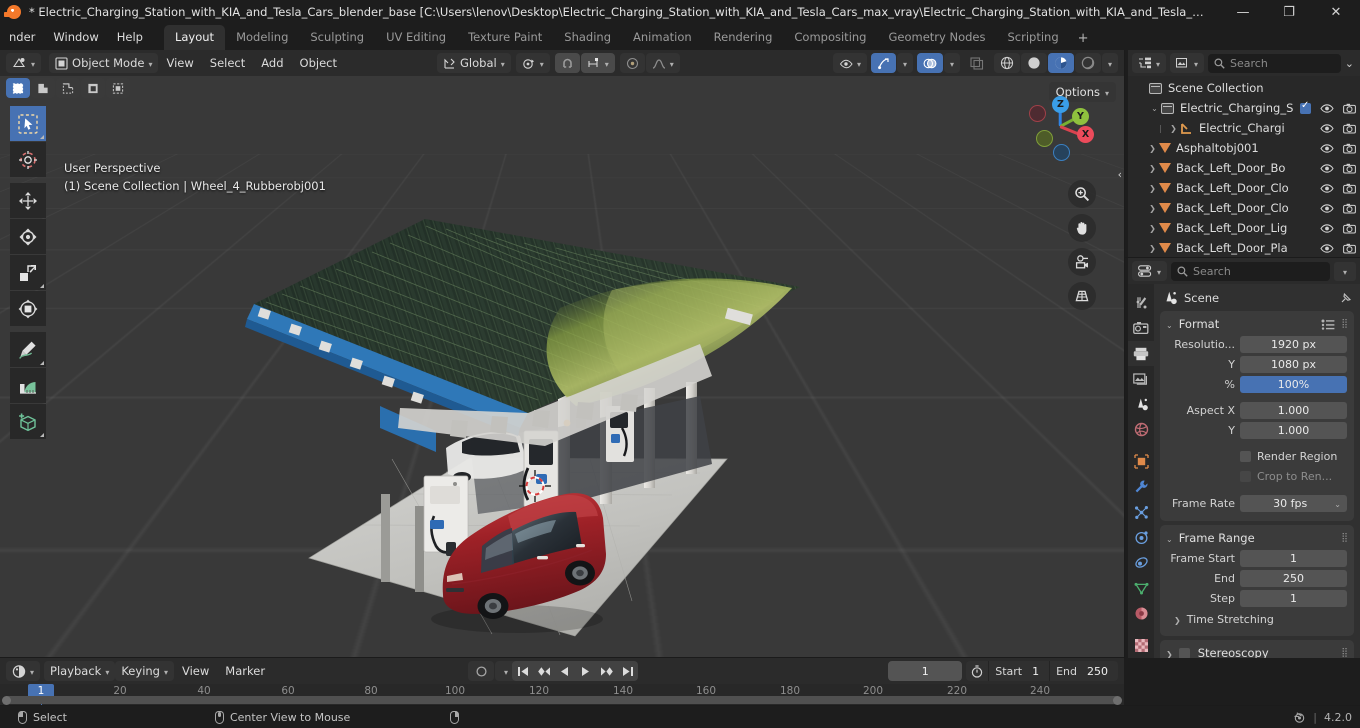 This screenshot has width=1360, height=728. I want to click on tab-compositing: Compositing, so click(830, 37).